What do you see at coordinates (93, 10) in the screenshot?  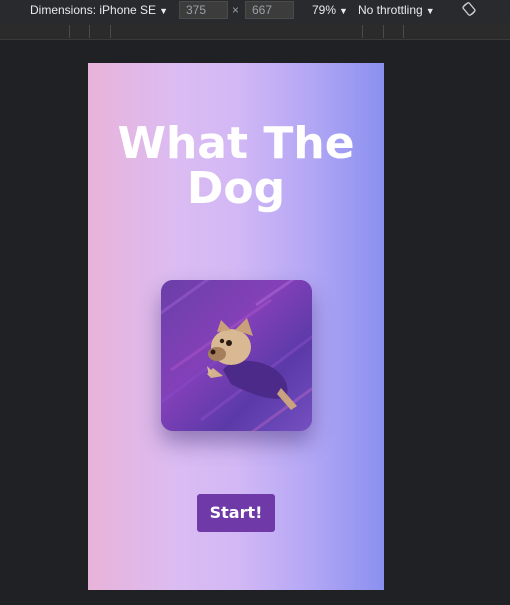 I see `device-dimensions-label: Dimensions: iPhone SE` at bounding box center [93, 10].